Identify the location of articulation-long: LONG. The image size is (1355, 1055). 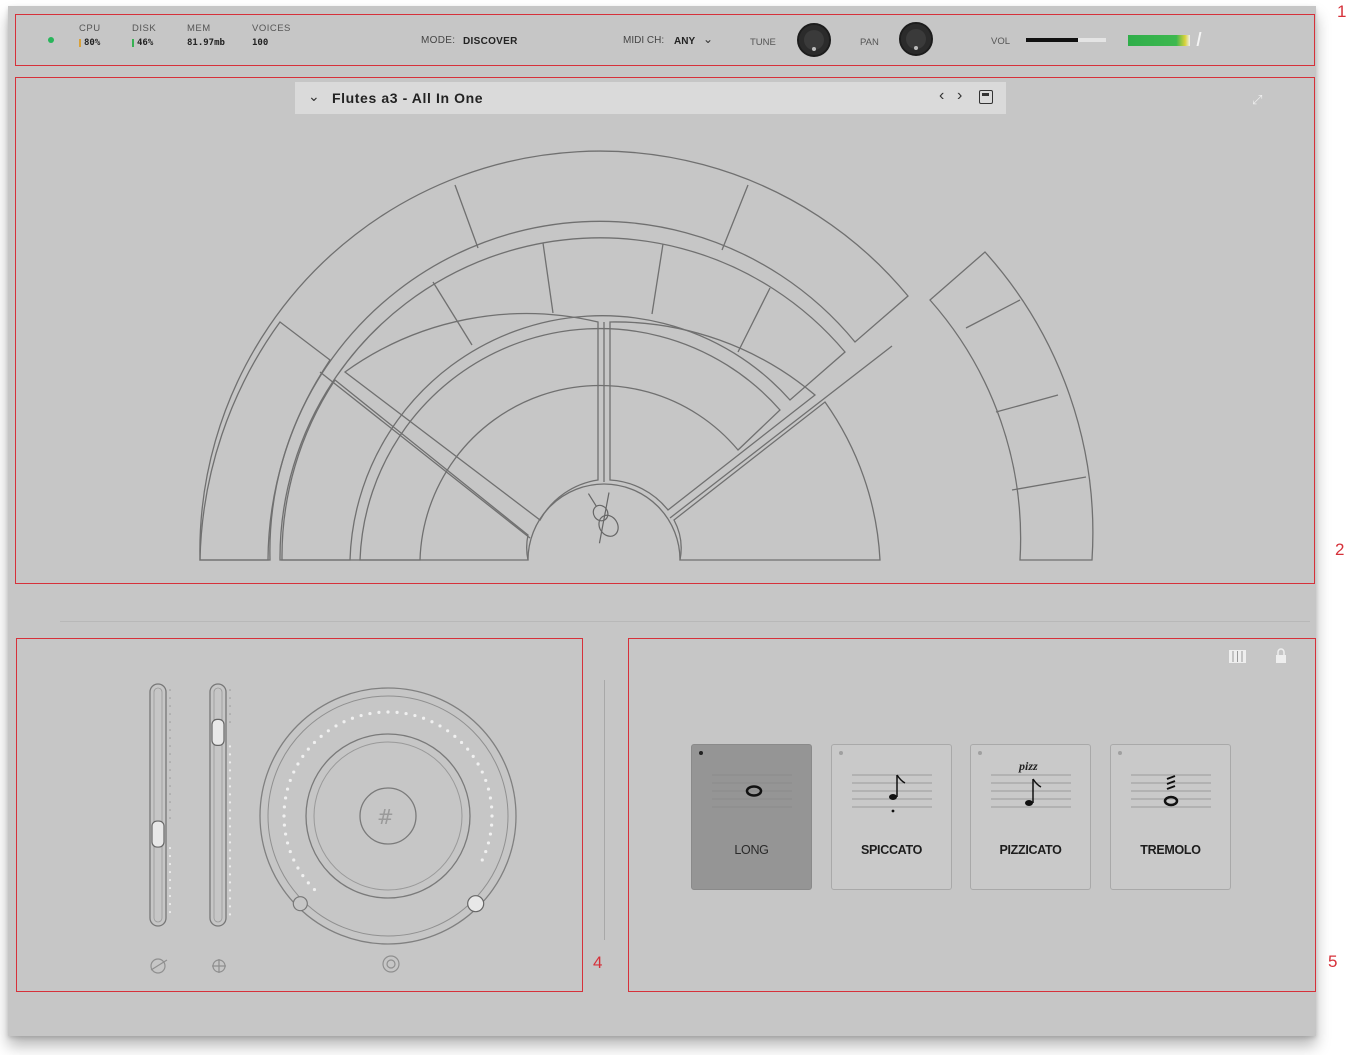
(751, 817).